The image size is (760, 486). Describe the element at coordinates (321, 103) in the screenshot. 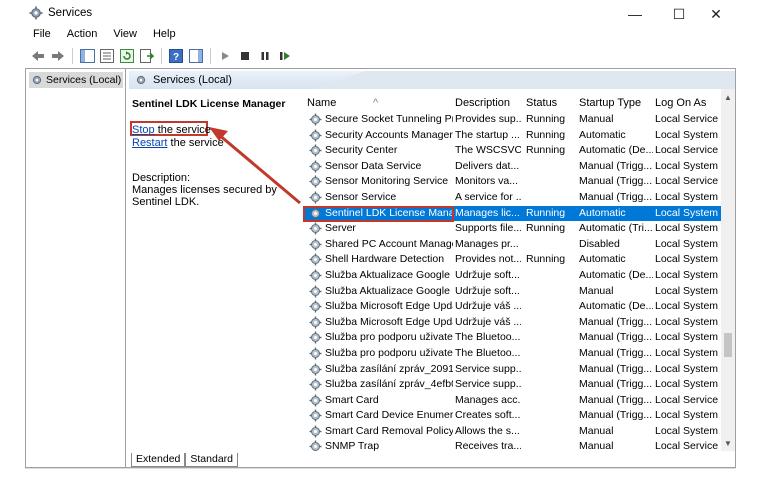

I see `column-name: Name` at that location.